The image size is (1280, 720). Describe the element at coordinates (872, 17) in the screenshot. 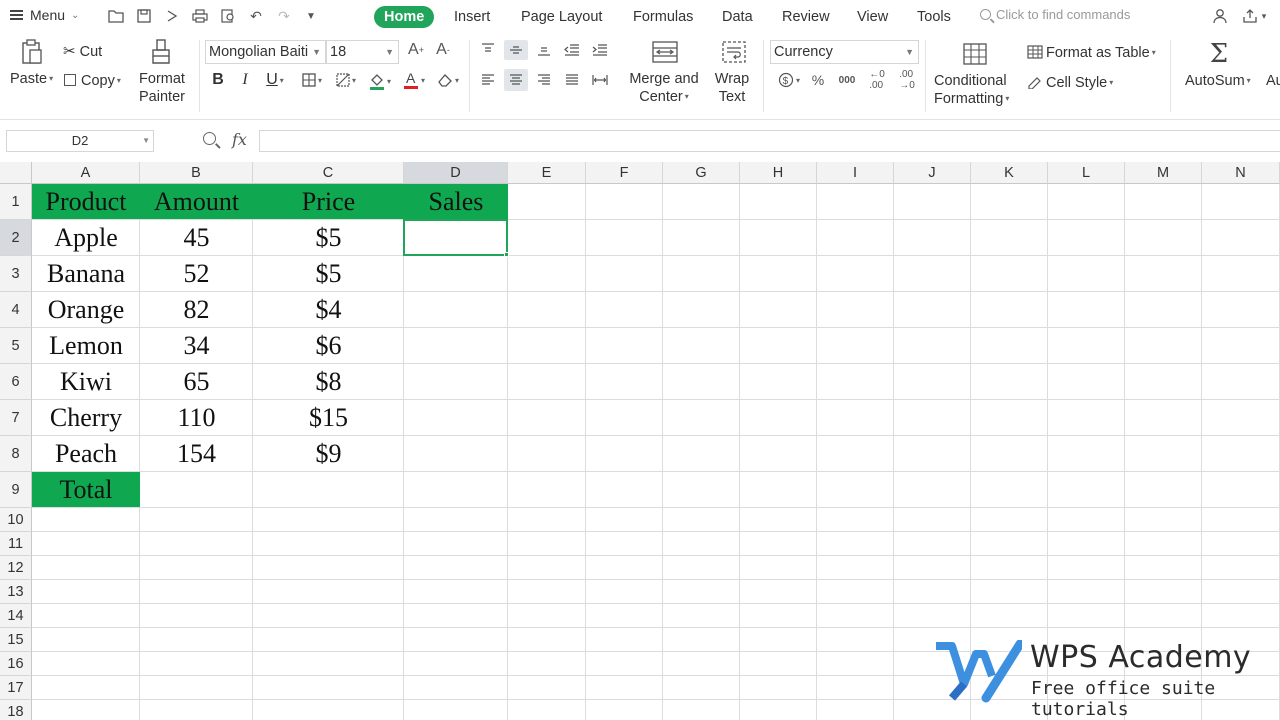

I see `tab-view: View` at that location.